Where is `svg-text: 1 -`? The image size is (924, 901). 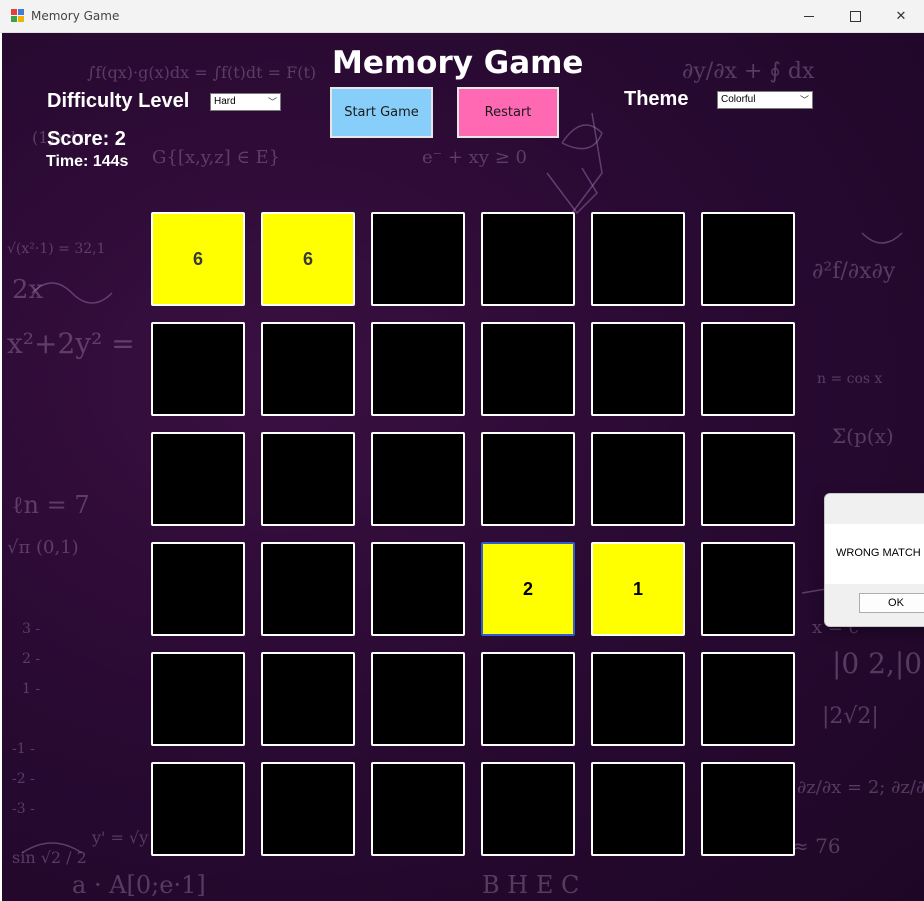 svg-text: 1 - is located at coordinates (31, 689).